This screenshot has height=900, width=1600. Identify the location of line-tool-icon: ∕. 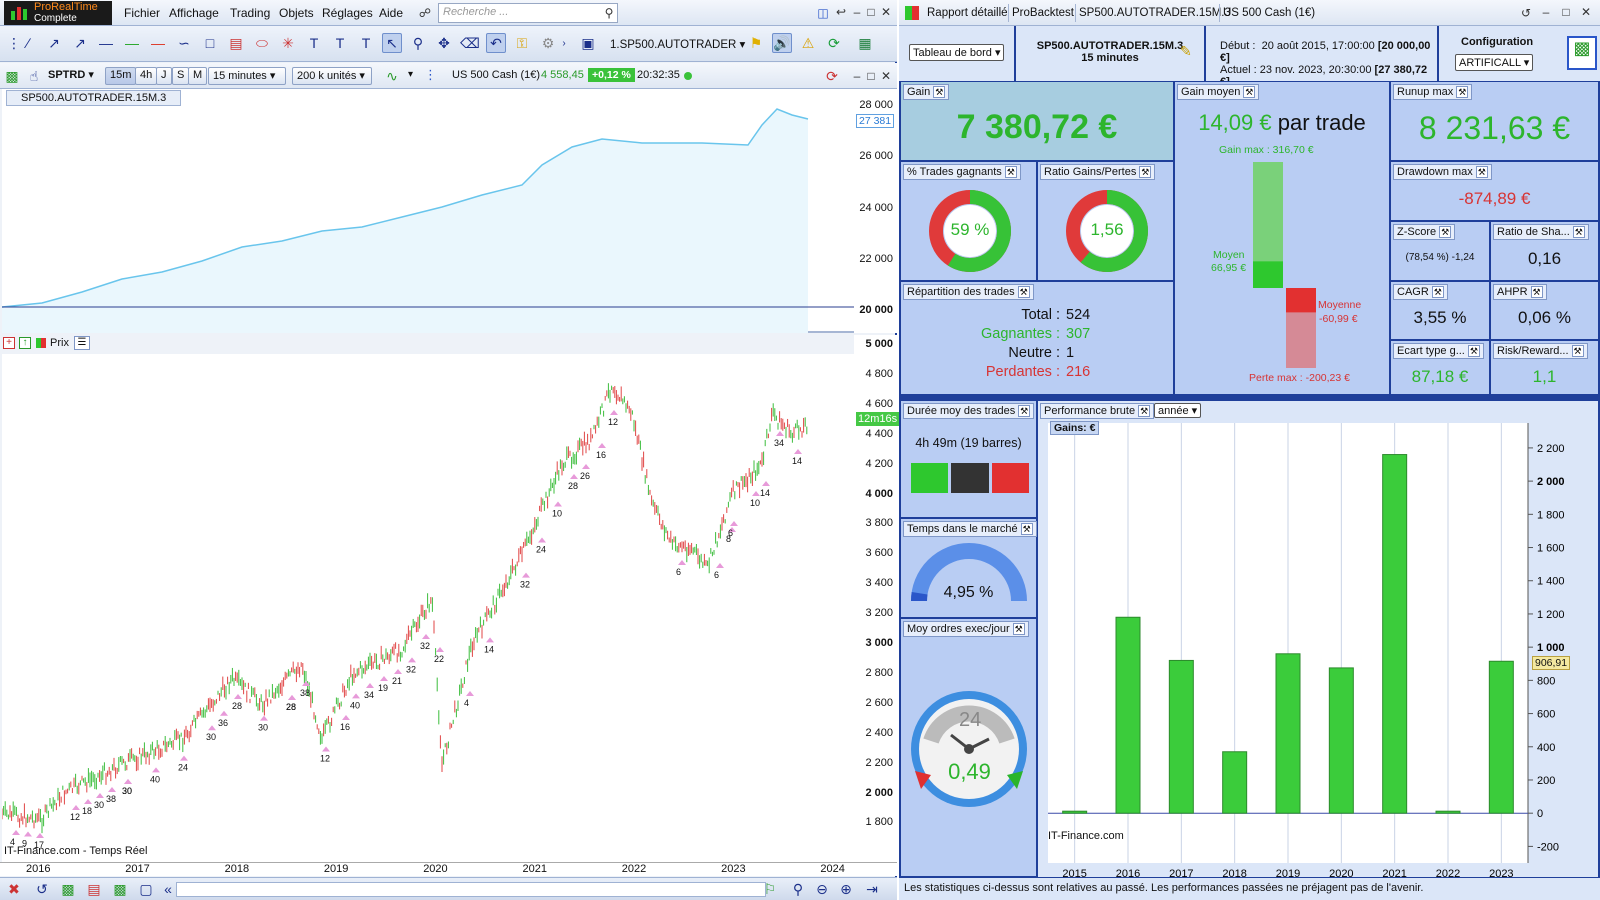
(28, 43).